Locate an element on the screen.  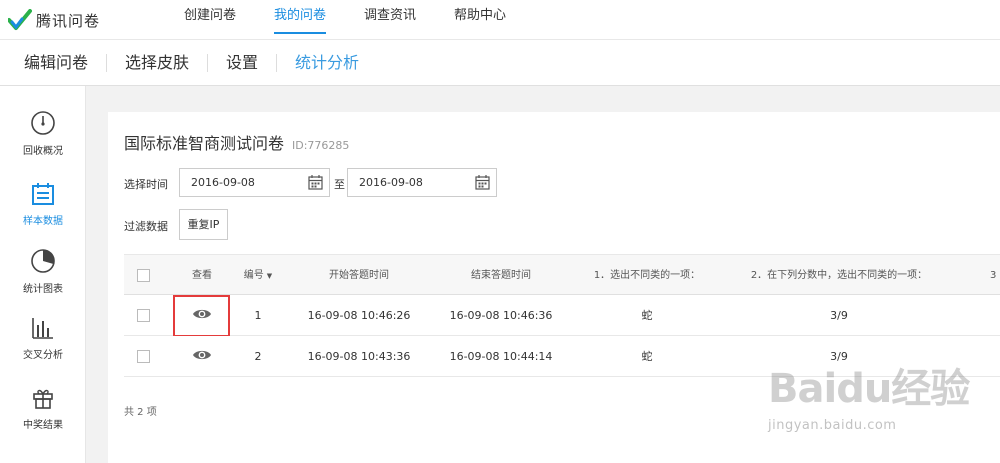
total-count: 共 2 项 is located at coordinates (140, 412).